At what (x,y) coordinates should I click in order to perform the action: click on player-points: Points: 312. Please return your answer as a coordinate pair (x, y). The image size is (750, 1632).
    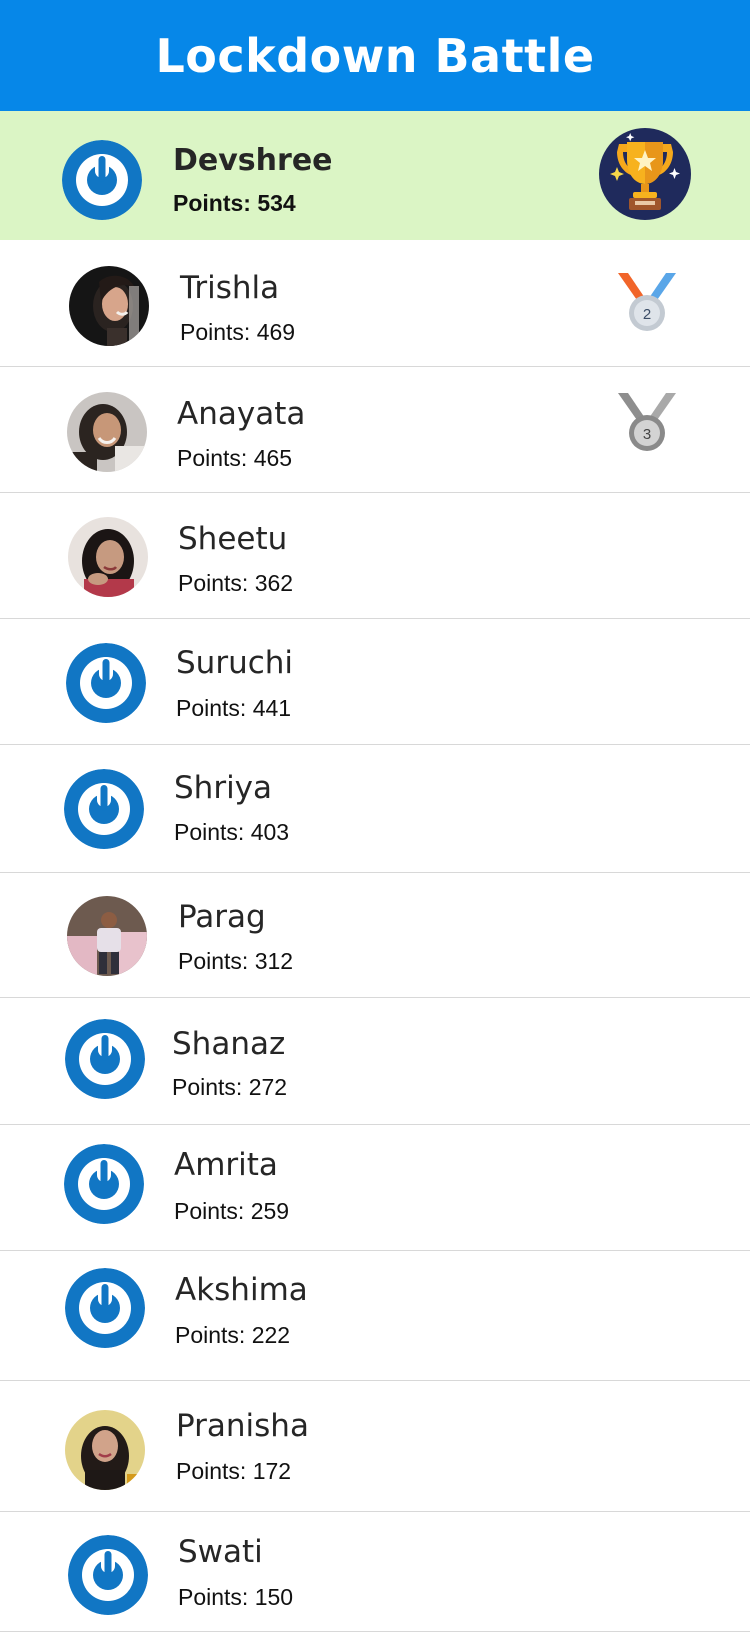
    Looking at the image, I should click on (236, 961).